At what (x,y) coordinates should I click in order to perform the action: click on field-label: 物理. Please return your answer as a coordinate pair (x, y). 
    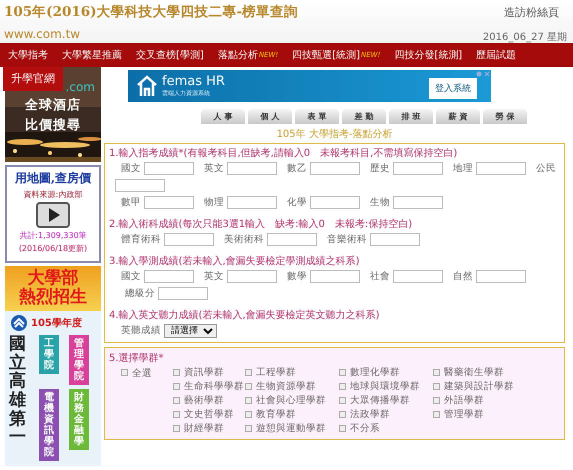
    Looking at the image, I should click on (214, 202).